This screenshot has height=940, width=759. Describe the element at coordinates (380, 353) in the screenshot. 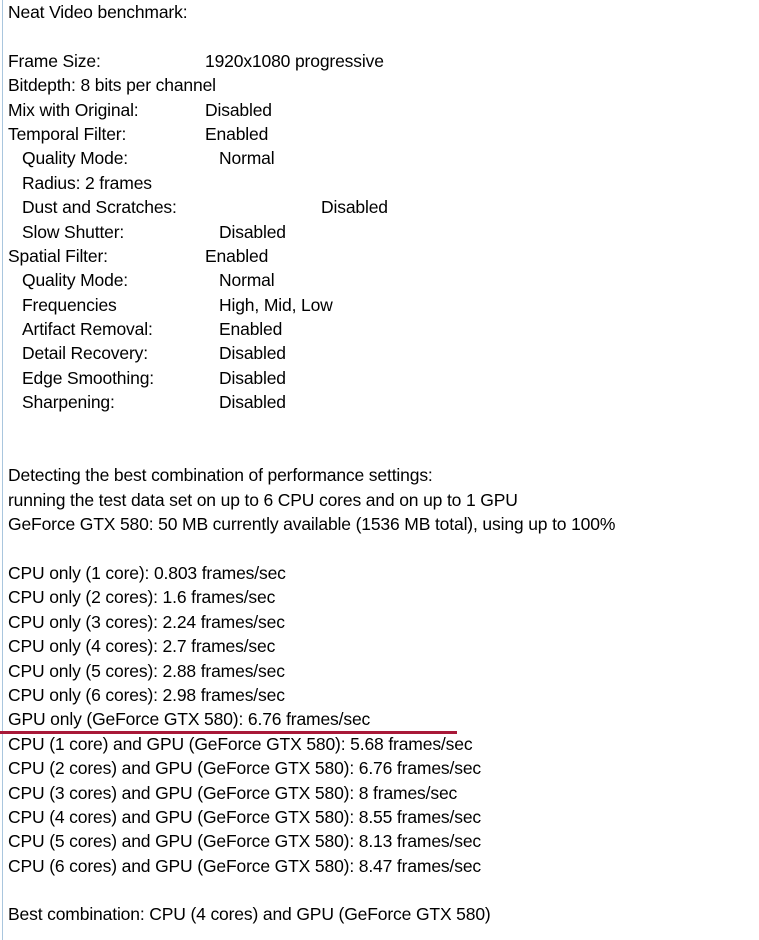

I see `setting-row: Detail Recovery: Disabled` at that location.